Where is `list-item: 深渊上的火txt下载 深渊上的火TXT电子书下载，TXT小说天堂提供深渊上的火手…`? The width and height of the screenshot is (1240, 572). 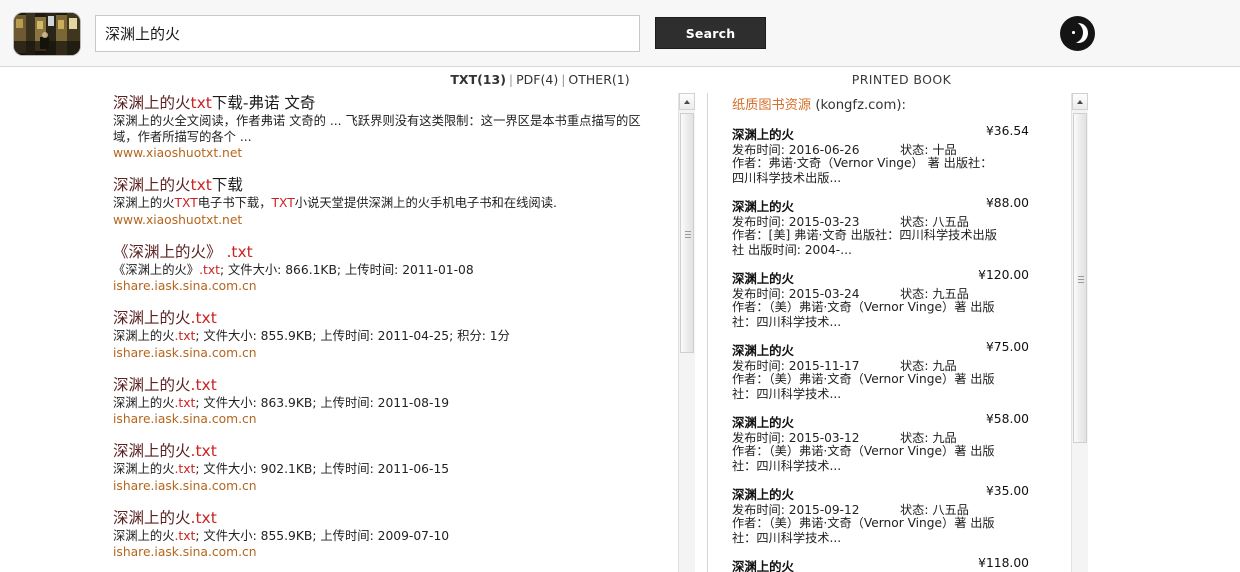 list-item: 深渊上的火txt下载 深渊上的火TXT电子书下载，TXT小说天堂提供深渊上的火手… is located at coordinates (403, 202).